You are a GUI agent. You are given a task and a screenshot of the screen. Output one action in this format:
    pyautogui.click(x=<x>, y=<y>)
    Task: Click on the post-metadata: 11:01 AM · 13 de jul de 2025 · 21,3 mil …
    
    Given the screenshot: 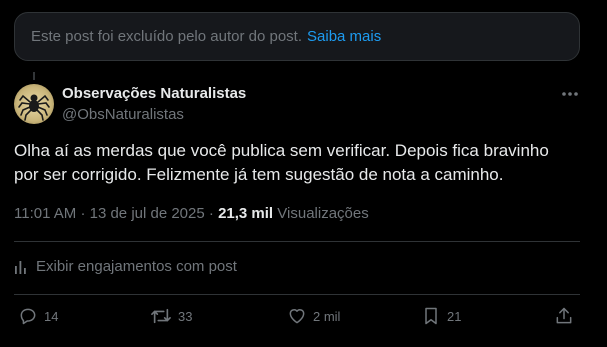 What is the action you would take?
    pyautogui.click(x=191, y=213)
    